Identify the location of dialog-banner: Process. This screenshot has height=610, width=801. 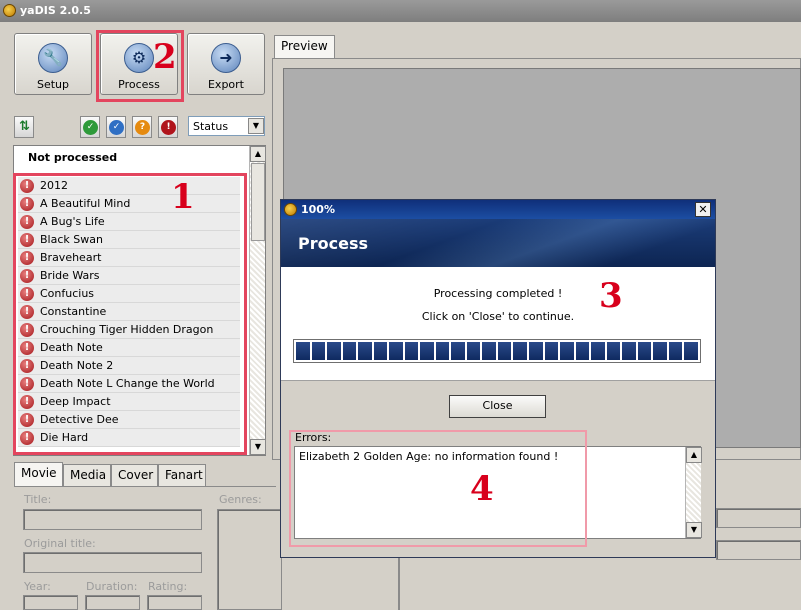
(498, 243).